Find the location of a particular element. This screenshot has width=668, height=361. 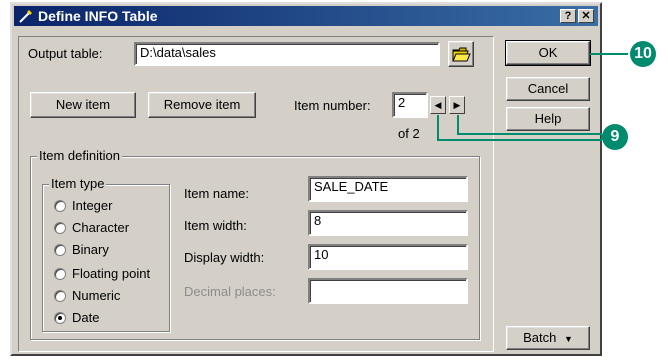

step-10-callout: 10 is located at coordinates (643, 54).